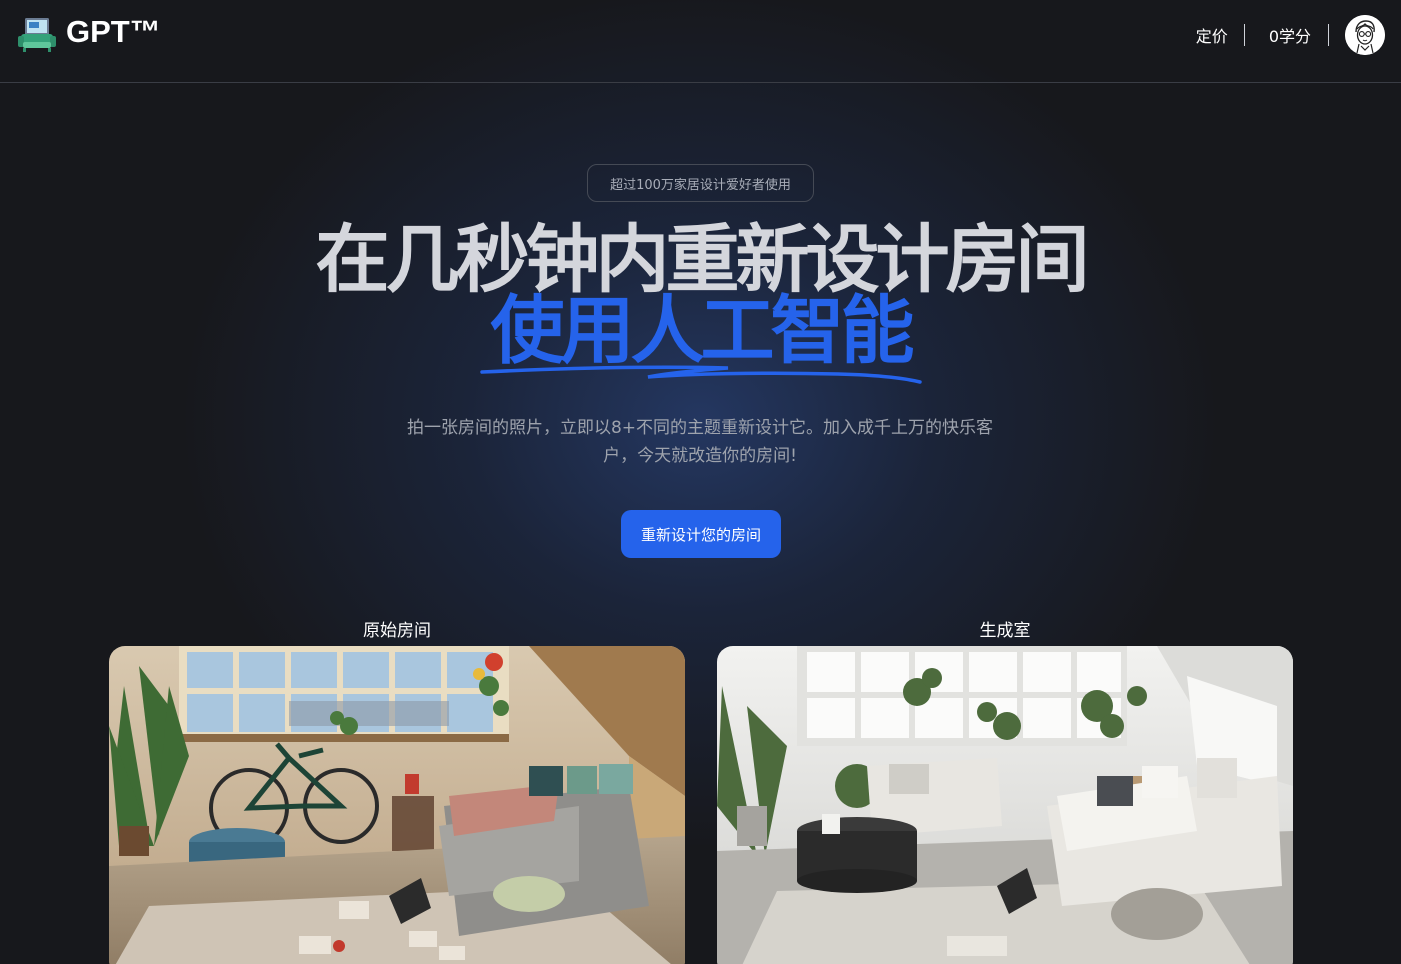 The image size is (1401, 964). What do you see at coordinates (700, 41) in the screenshot?
I see `top-navbar: GPT™ 定价 0学分` at bounding box center [700, 41].